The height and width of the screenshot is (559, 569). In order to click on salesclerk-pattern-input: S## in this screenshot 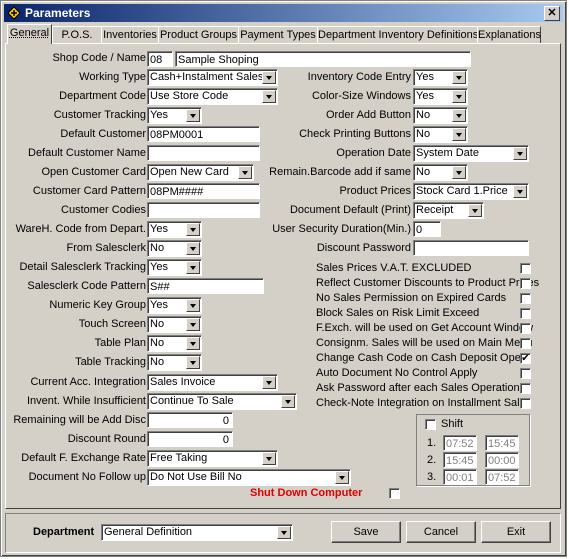, I will do `click(205, 286)`.